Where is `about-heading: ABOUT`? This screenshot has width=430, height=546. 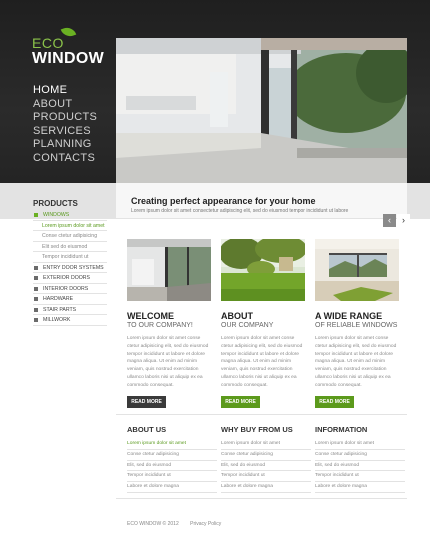 about-heading: ABOUT is located at coordinates (237, 316).